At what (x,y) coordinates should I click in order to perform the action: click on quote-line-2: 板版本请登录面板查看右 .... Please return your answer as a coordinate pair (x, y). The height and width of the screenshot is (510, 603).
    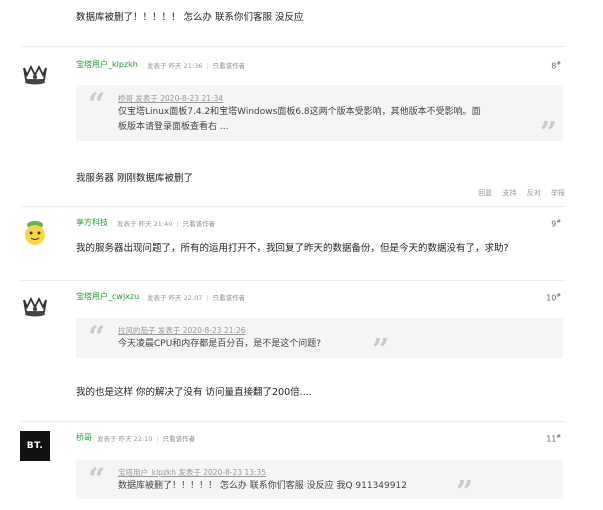
    Looking at the image, I should click on (173, 127).